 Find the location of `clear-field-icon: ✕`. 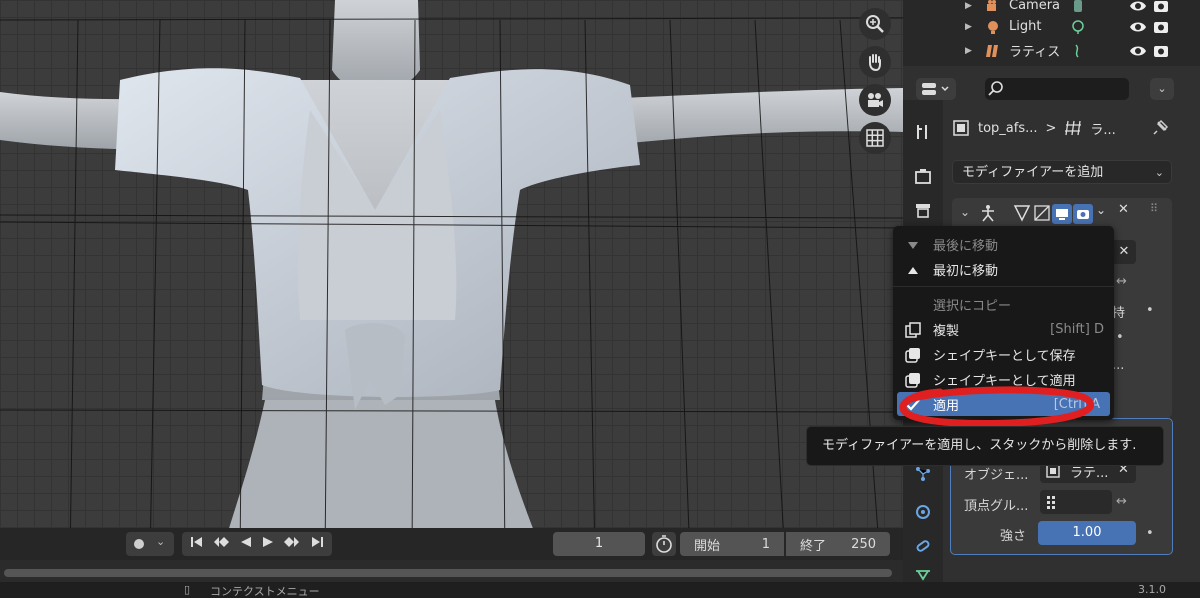

clear-field-icon: ✕ is located at coordinates (1124, 252).